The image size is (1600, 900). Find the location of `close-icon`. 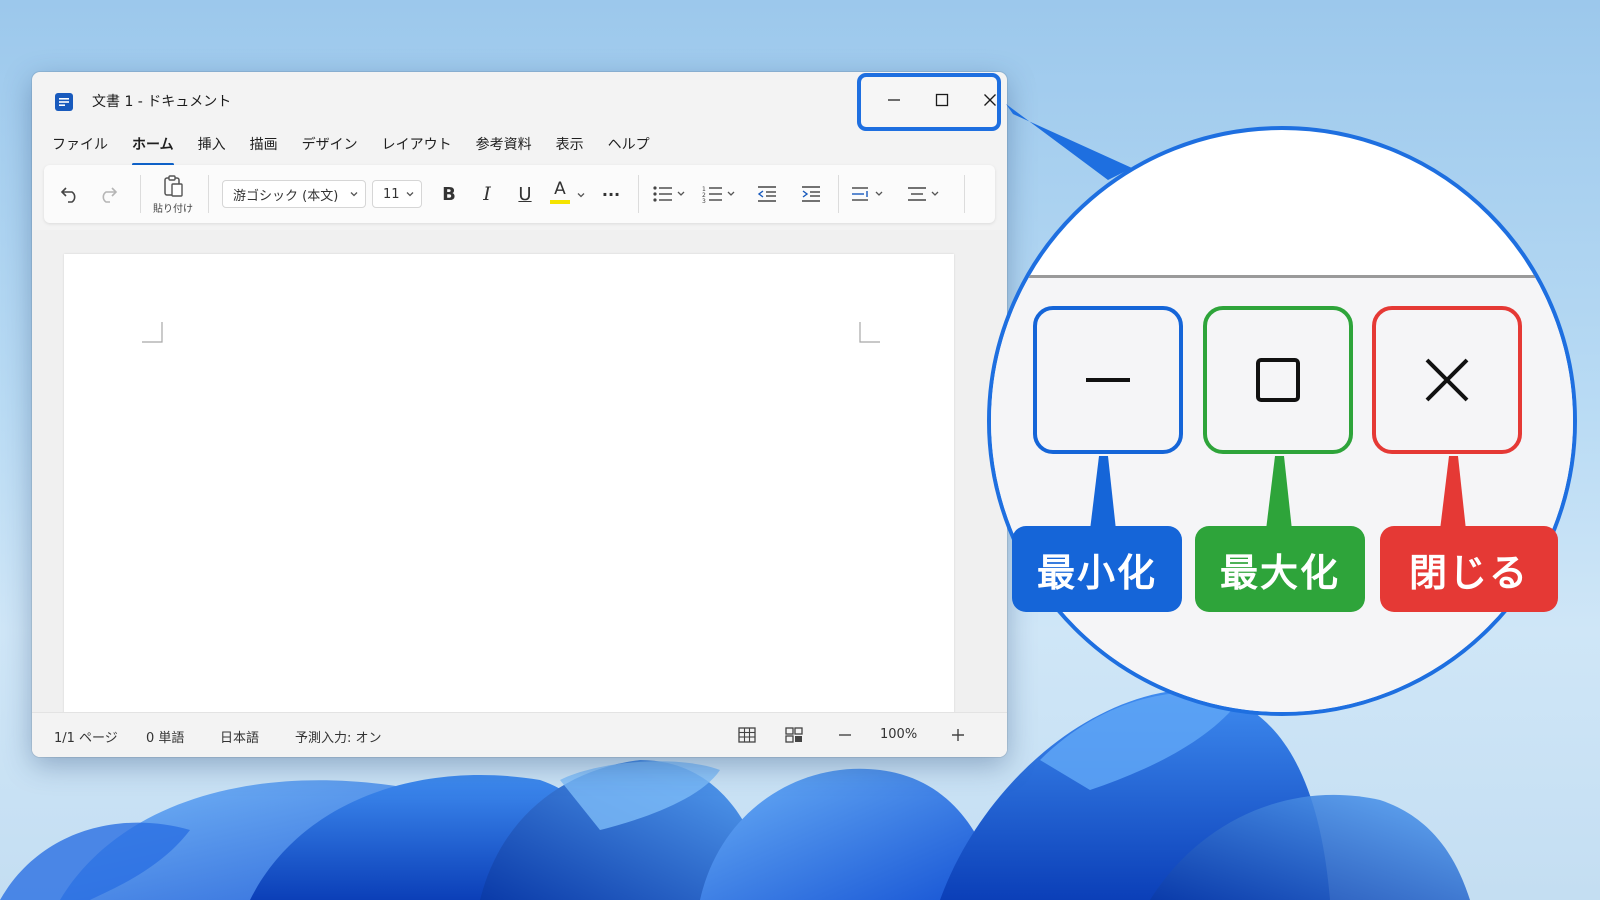

close-icon is located at coordinates (1447, 380).